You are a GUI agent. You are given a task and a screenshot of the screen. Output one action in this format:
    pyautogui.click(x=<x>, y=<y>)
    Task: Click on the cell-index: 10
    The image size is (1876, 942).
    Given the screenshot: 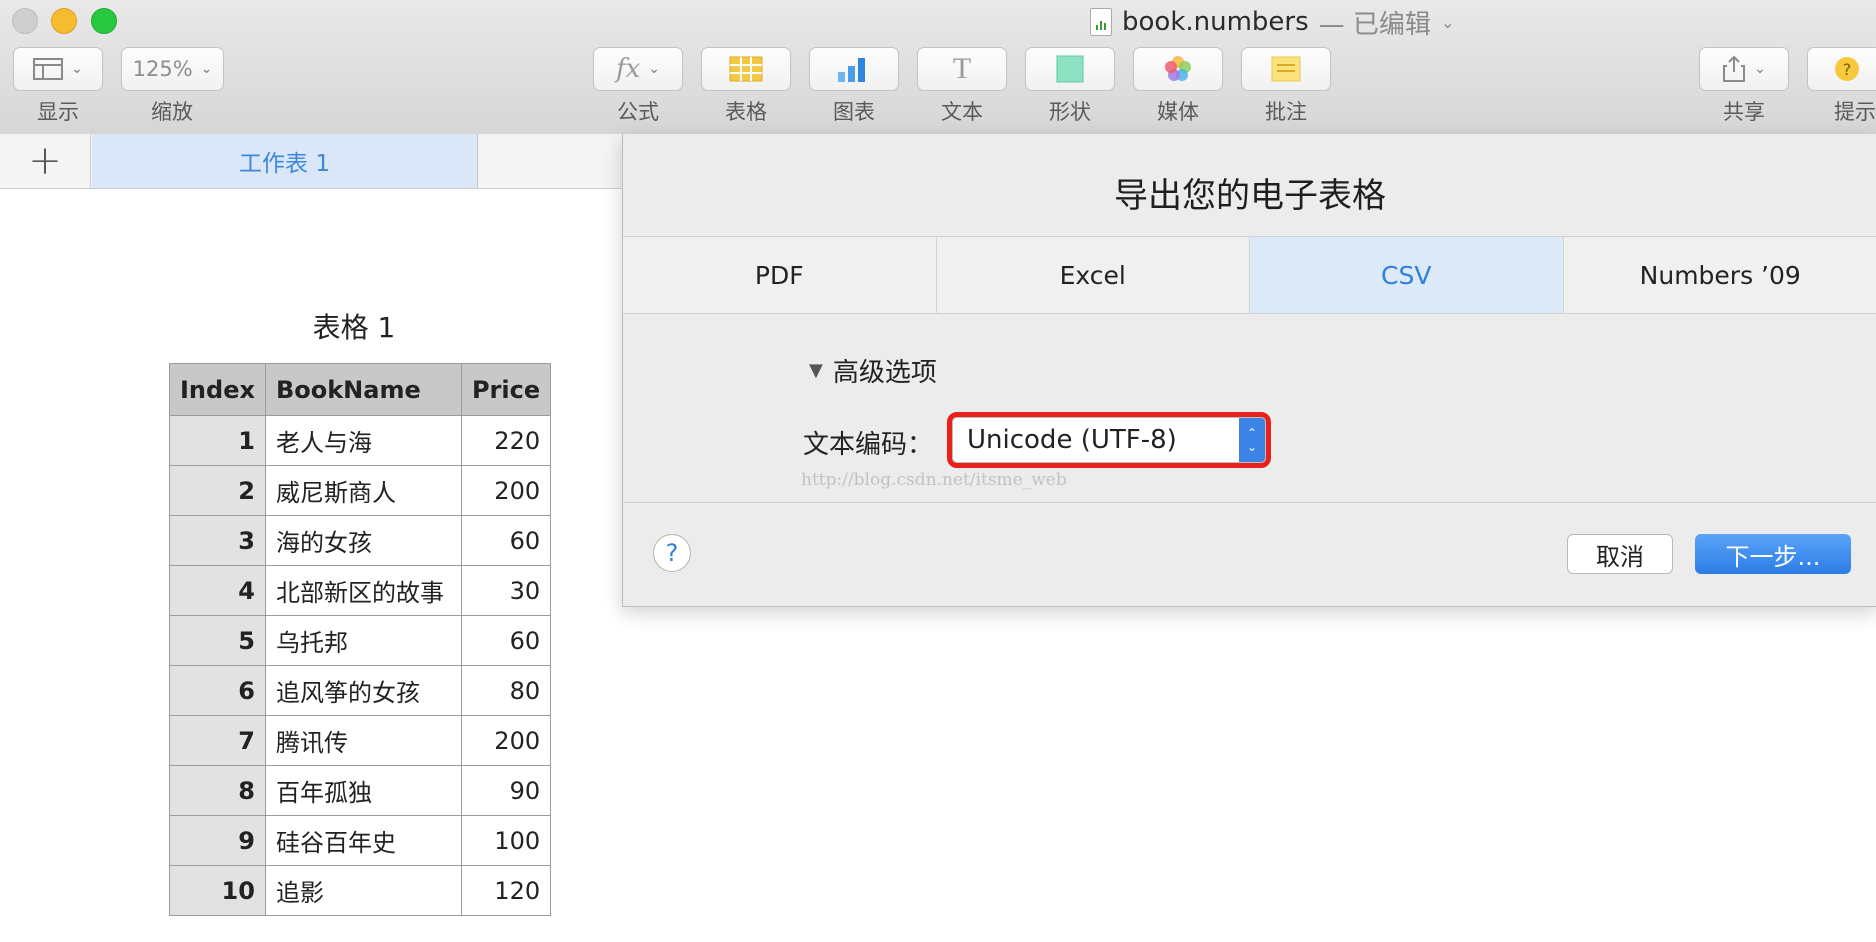 What is the action you would take?
    pyautogui.click(x=217, y=890)
    